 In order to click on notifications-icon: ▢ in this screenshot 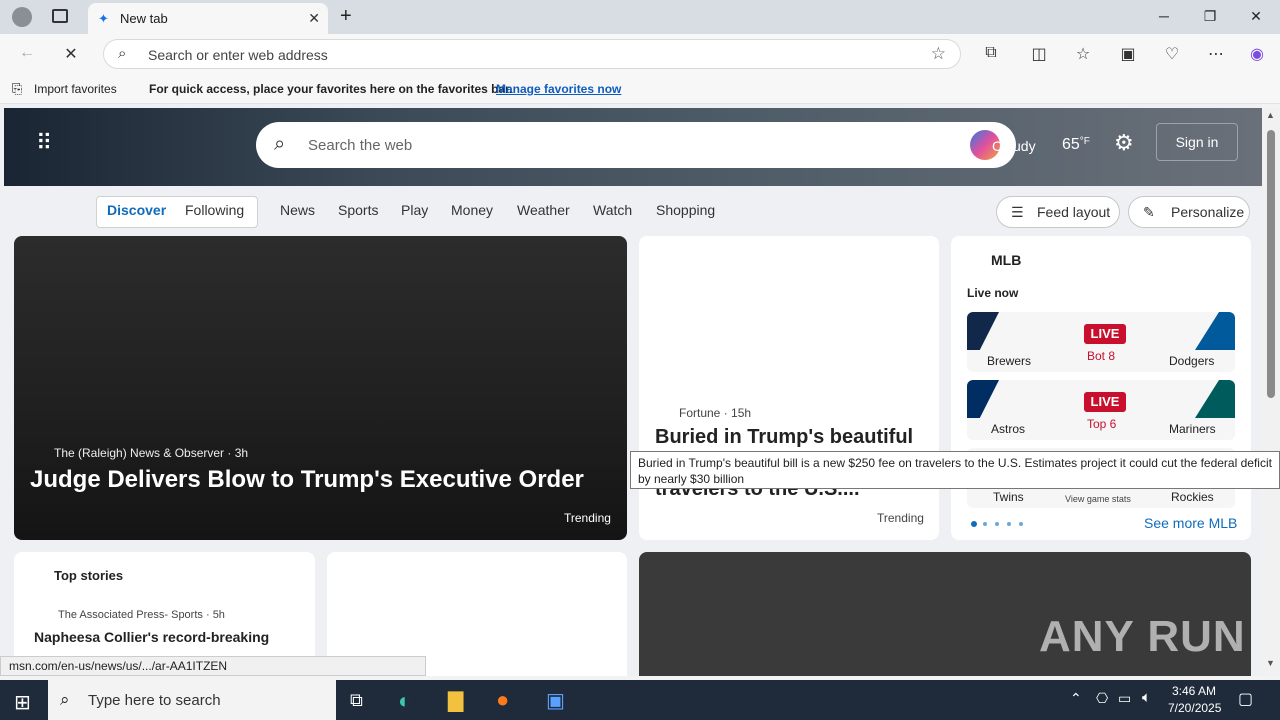, I will do `click(1245, 699)`.